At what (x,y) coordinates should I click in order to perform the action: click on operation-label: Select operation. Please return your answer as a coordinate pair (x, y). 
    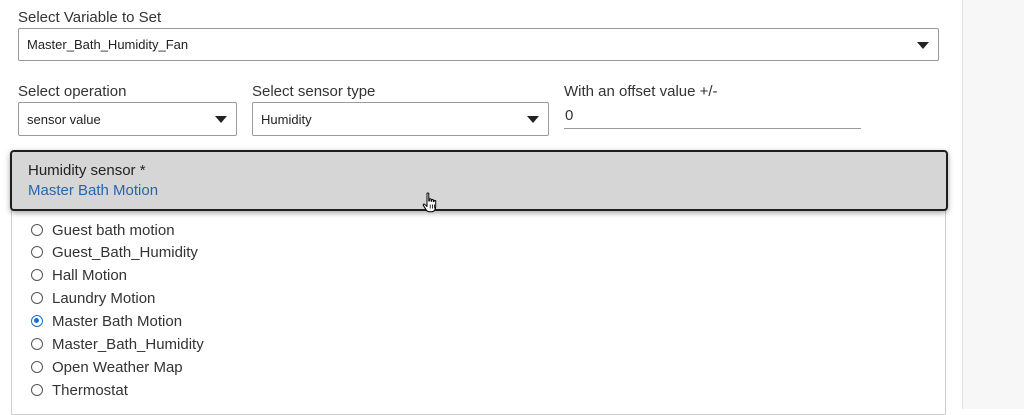
    Looking at the image, I should click on (72, 91).